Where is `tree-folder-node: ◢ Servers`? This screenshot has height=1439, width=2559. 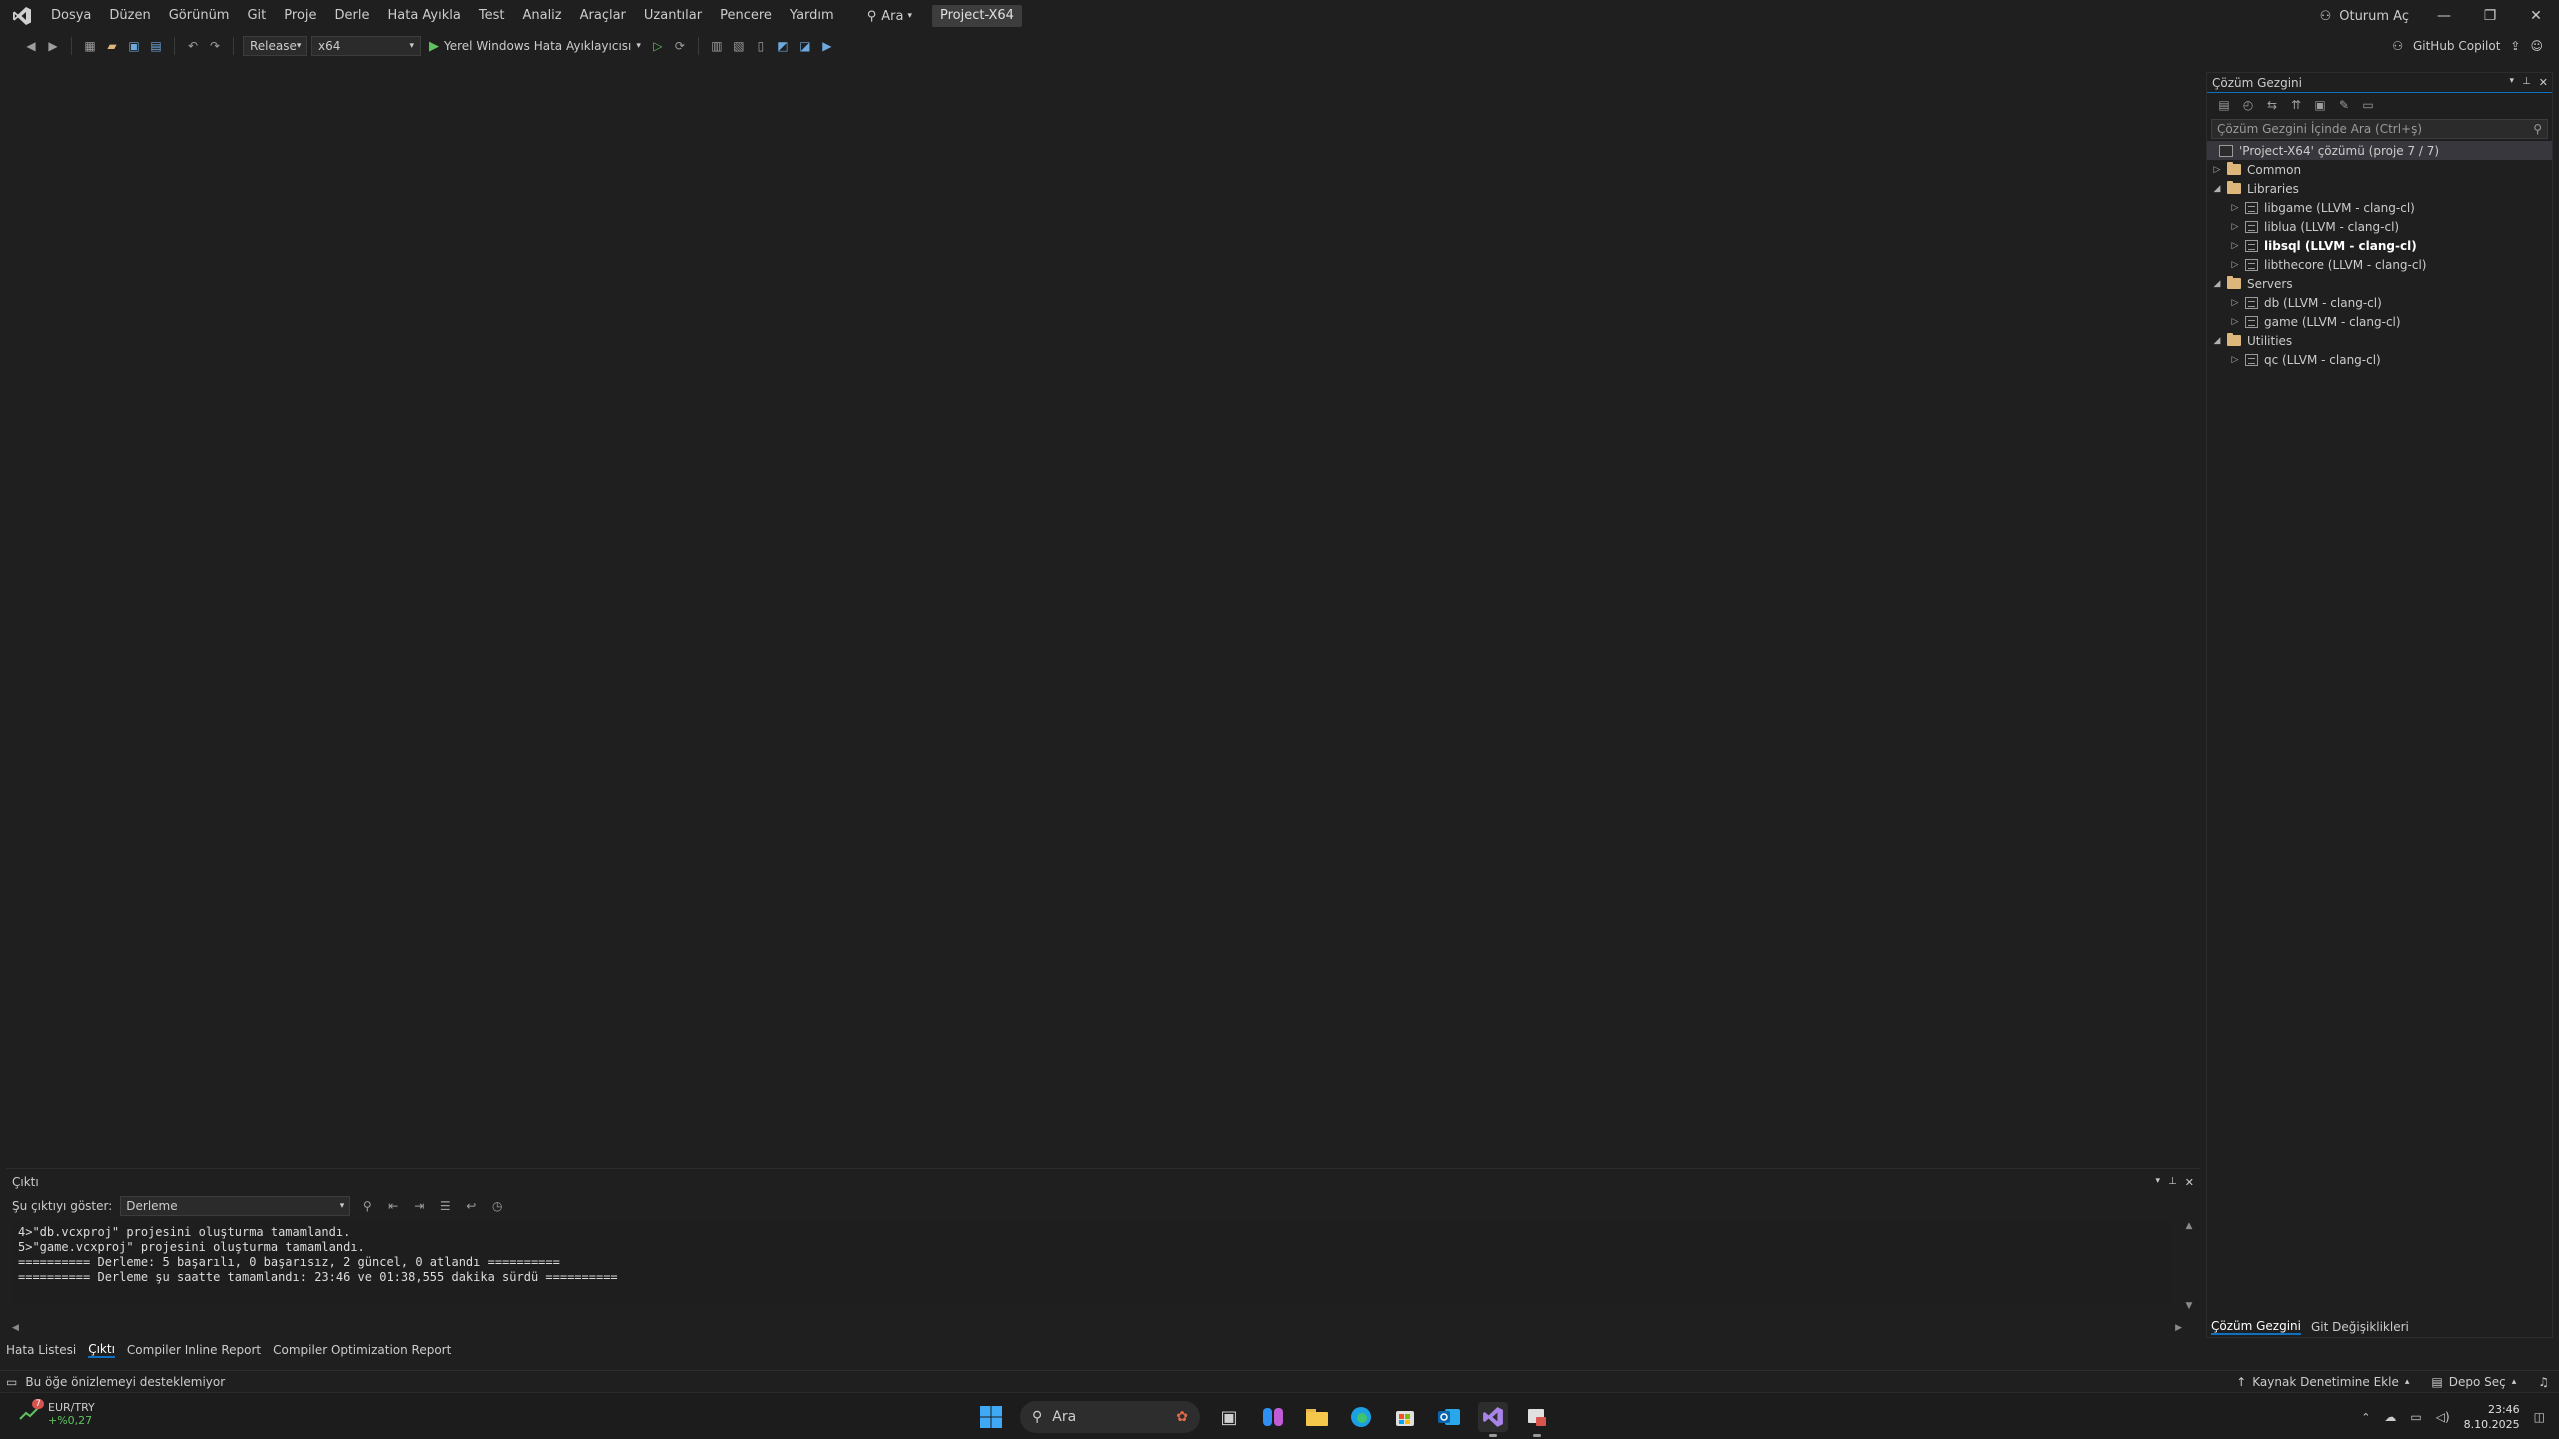 tree-folder-node: ◢ Servers is located at coordinates (2379, 283).